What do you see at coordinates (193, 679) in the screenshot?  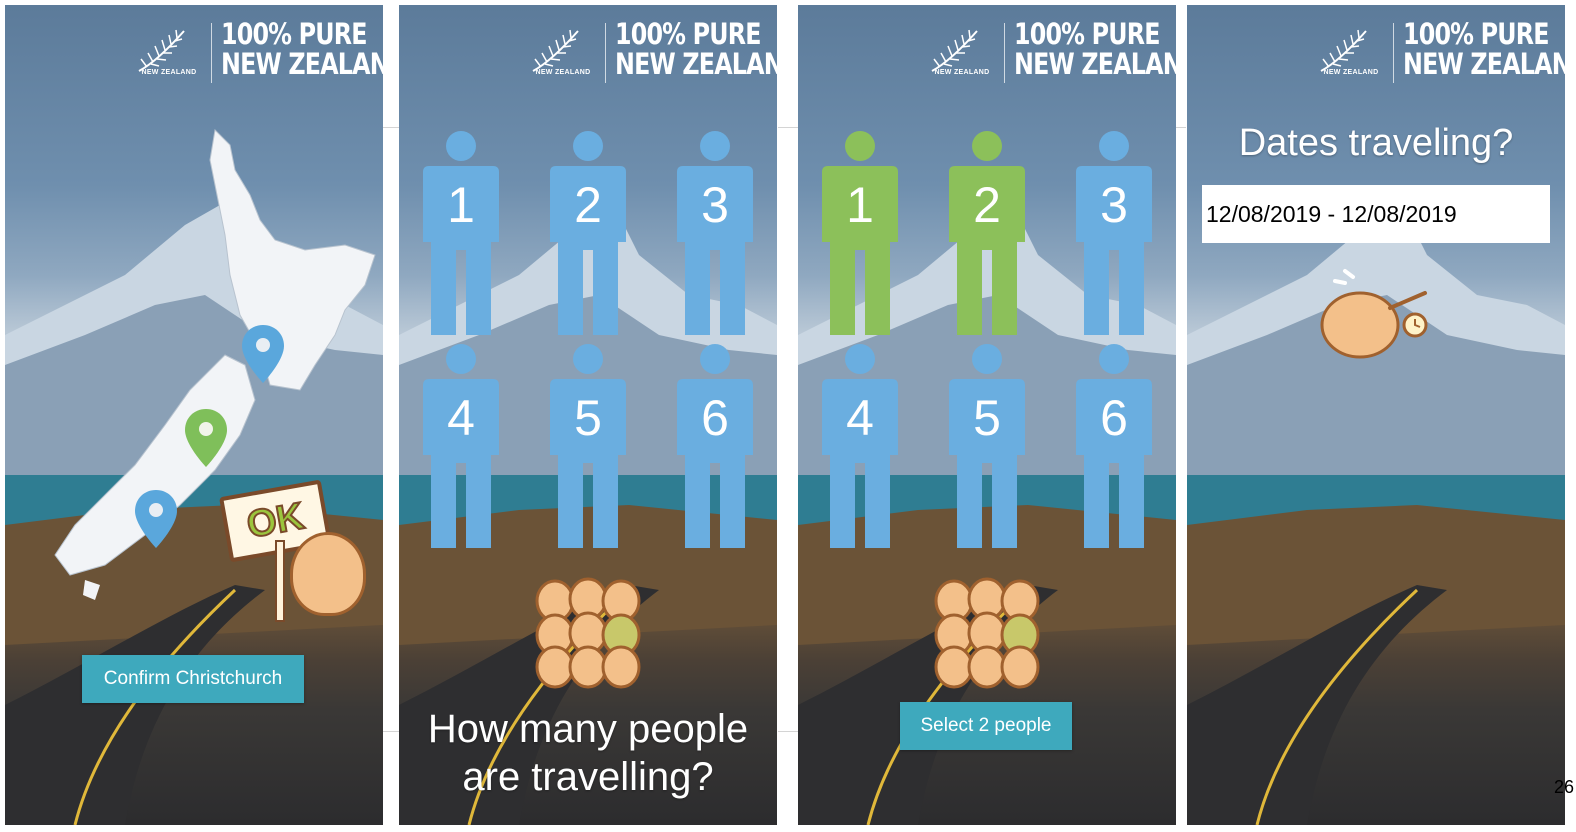 I see `confirm-city-button: Confirm Christchurch` at bounding box center [193, 679].